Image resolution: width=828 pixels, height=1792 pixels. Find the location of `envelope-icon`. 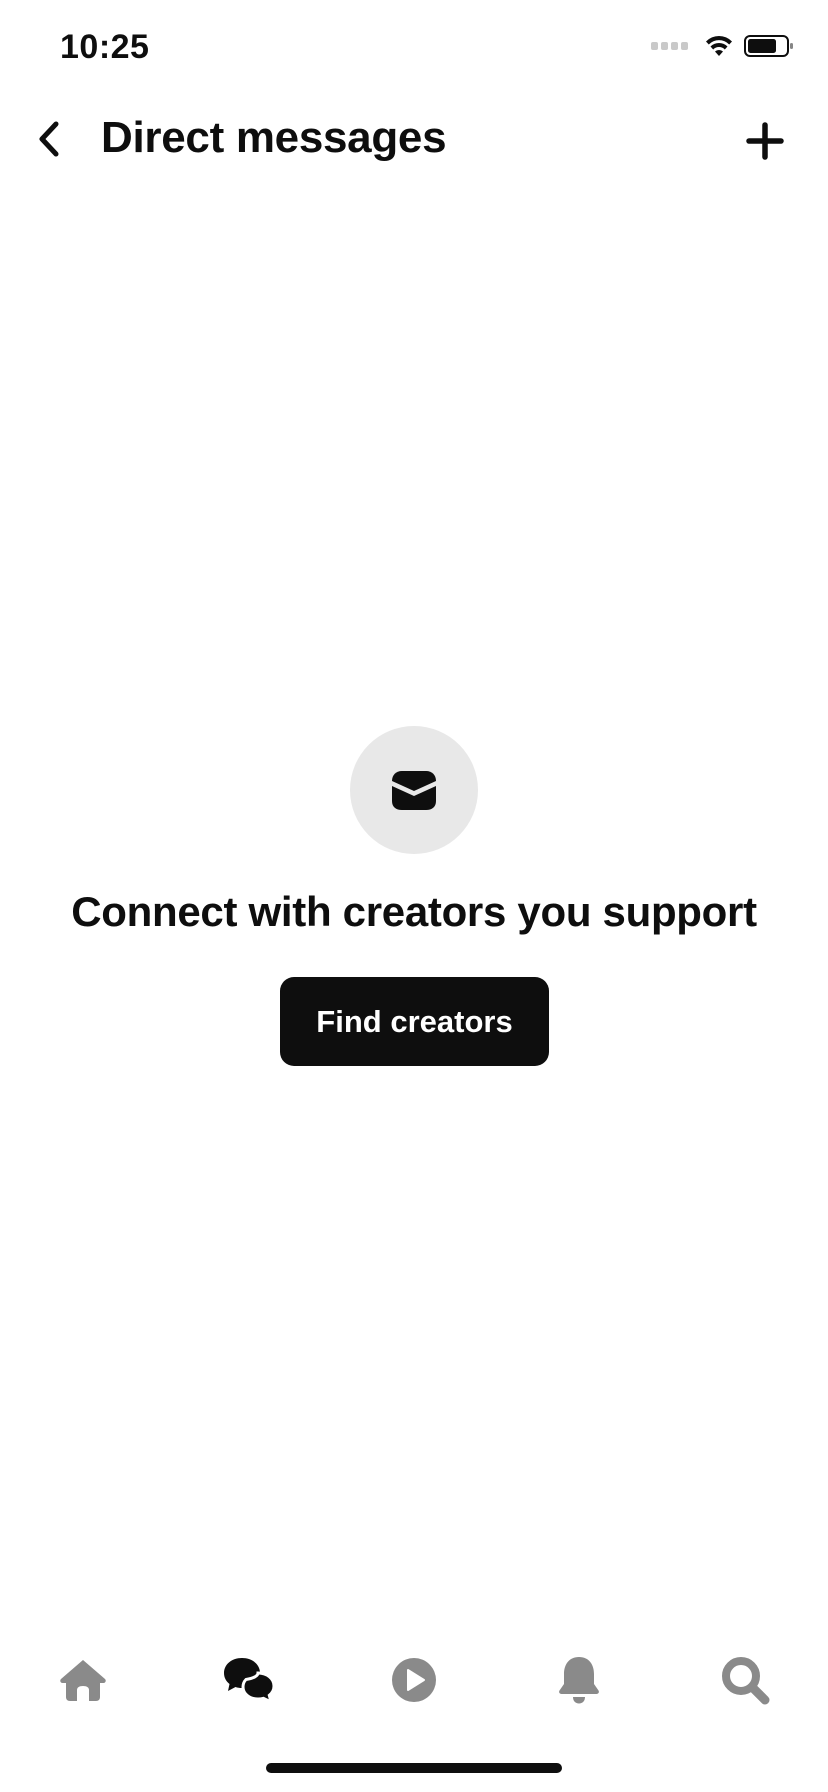

envelope-icon is located at coordinates (414, 790).